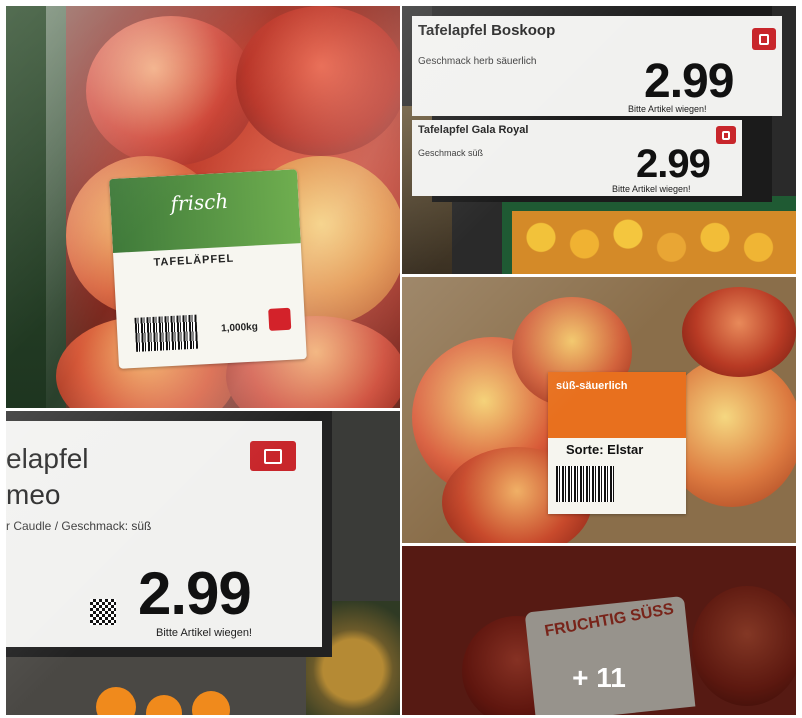  What do you see at coordinates (599, 677) in the screenshot?
I see `more-count: + 11` at bounding box center [599, 677].